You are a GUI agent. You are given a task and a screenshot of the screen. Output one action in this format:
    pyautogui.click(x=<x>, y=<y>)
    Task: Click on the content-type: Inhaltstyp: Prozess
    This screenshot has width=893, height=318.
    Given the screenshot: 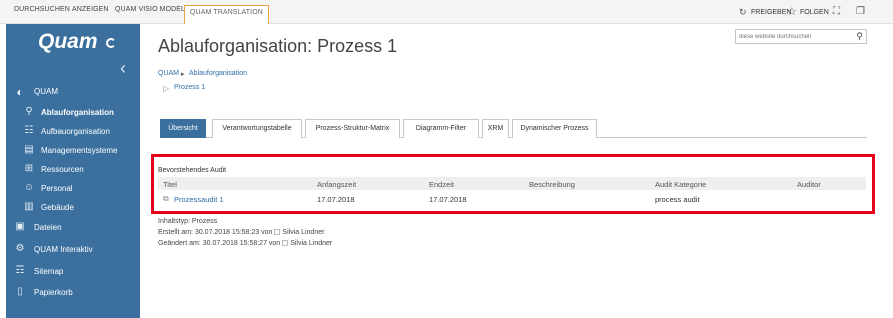 What is the action you would take?
    pyautogui.click(x=188, y=221)
    